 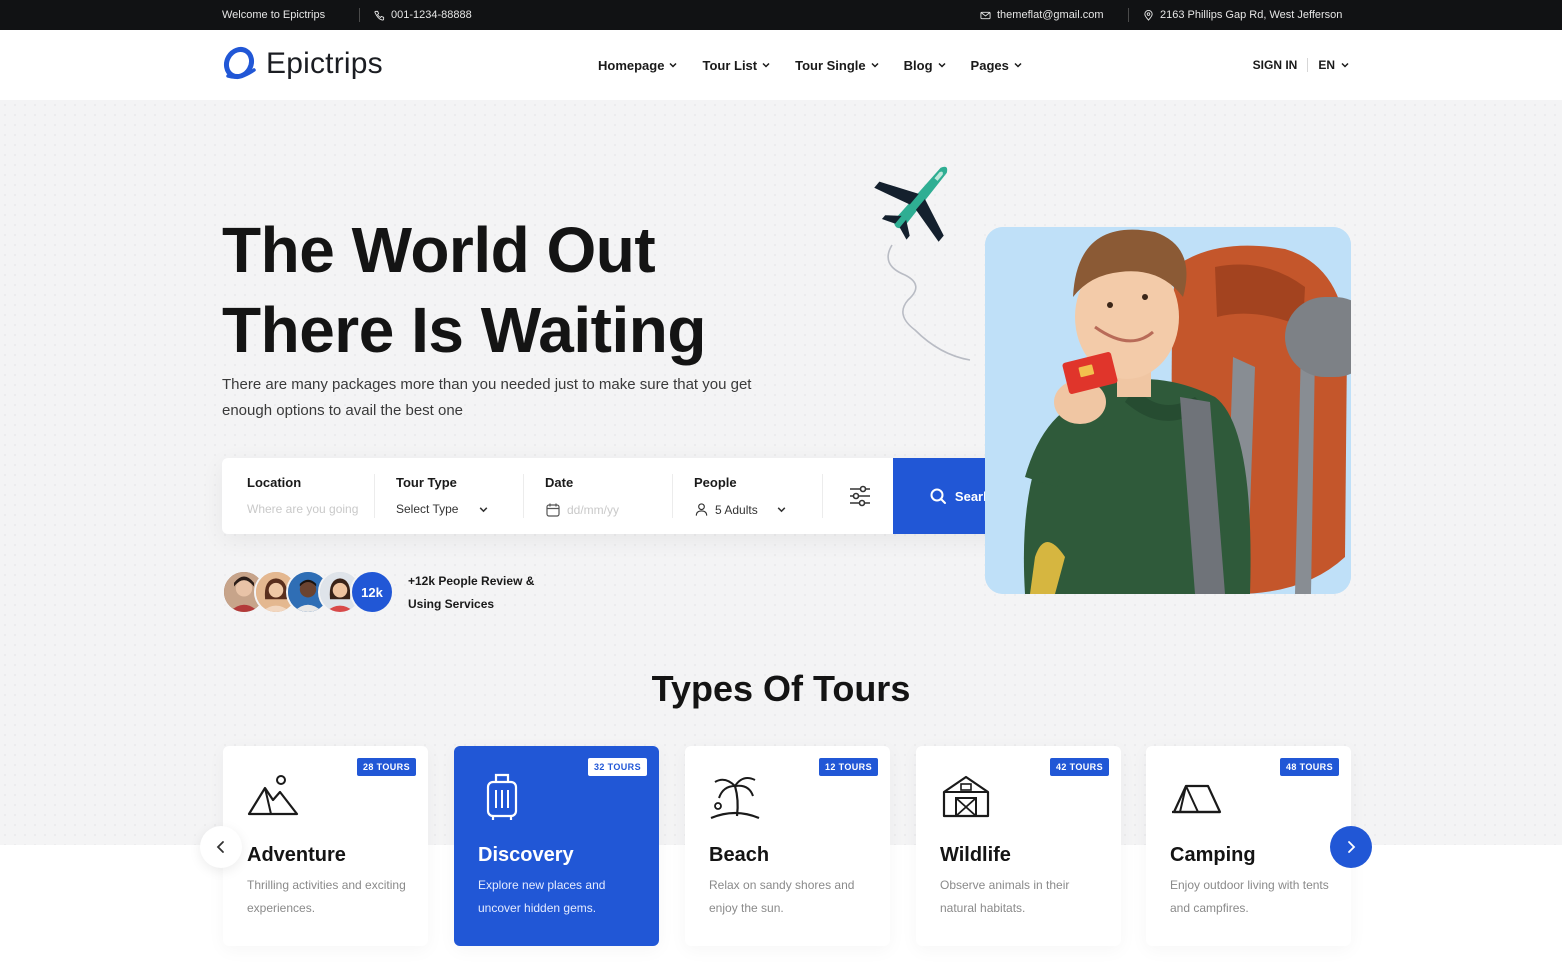 What do you see at coordinates (273, 795) in the screenshot?
I see `mountain-icon` at bounding box center [273, 795].